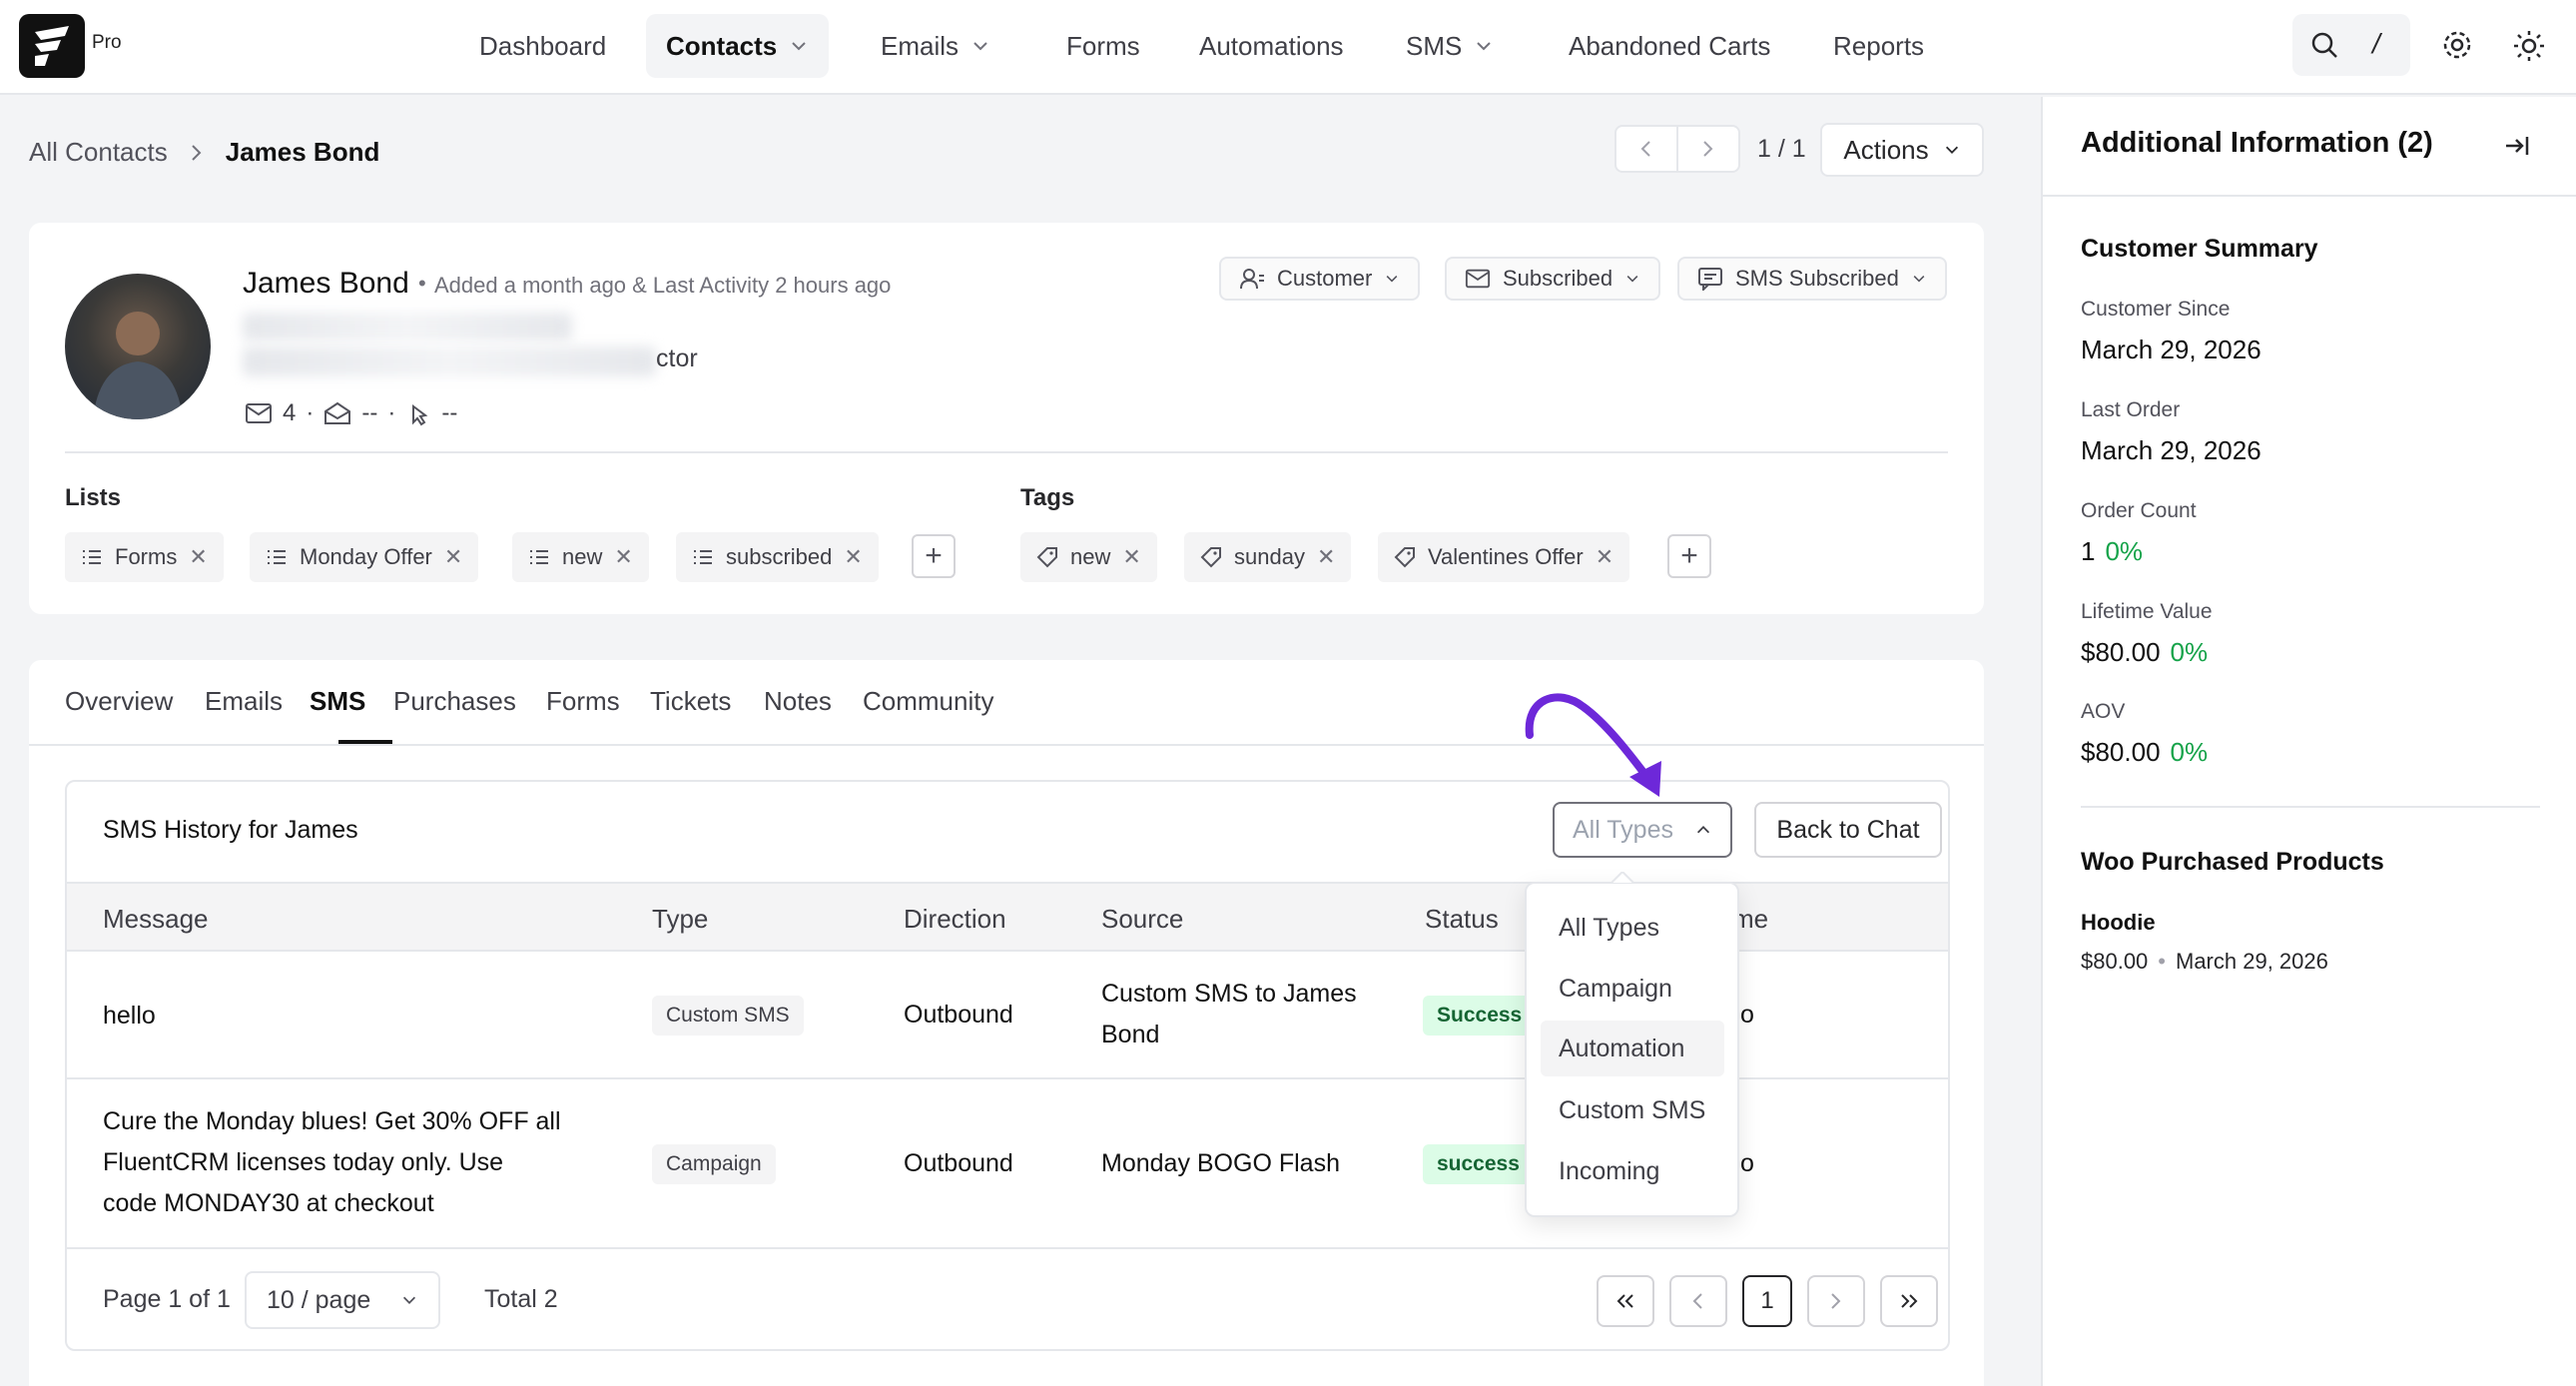 The image size is (2576, 1386). What do you see at coordinates (332, 1121) in the screenshot?
I see `message-line-1: Cure the Monday blues! Get 30% OFF all` at bounding box center [332, 1121].